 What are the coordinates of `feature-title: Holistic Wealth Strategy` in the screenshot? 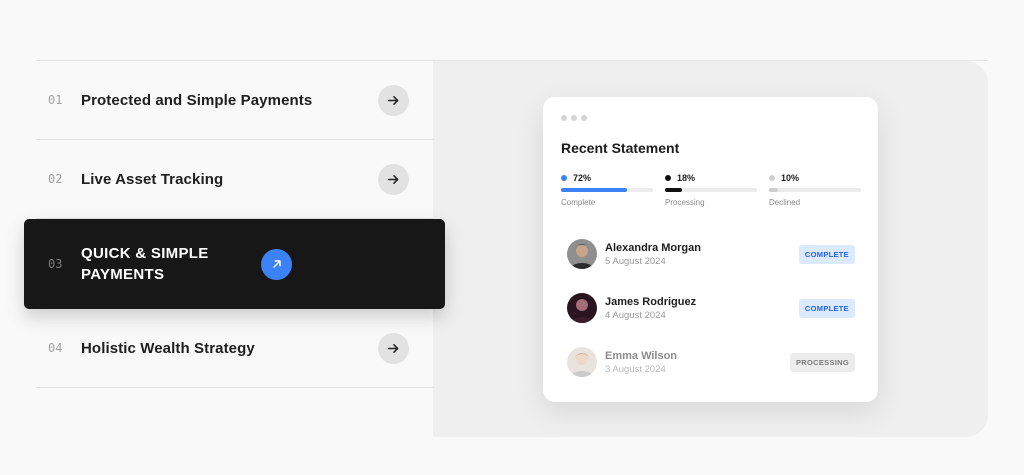 It's located at (168, 348).